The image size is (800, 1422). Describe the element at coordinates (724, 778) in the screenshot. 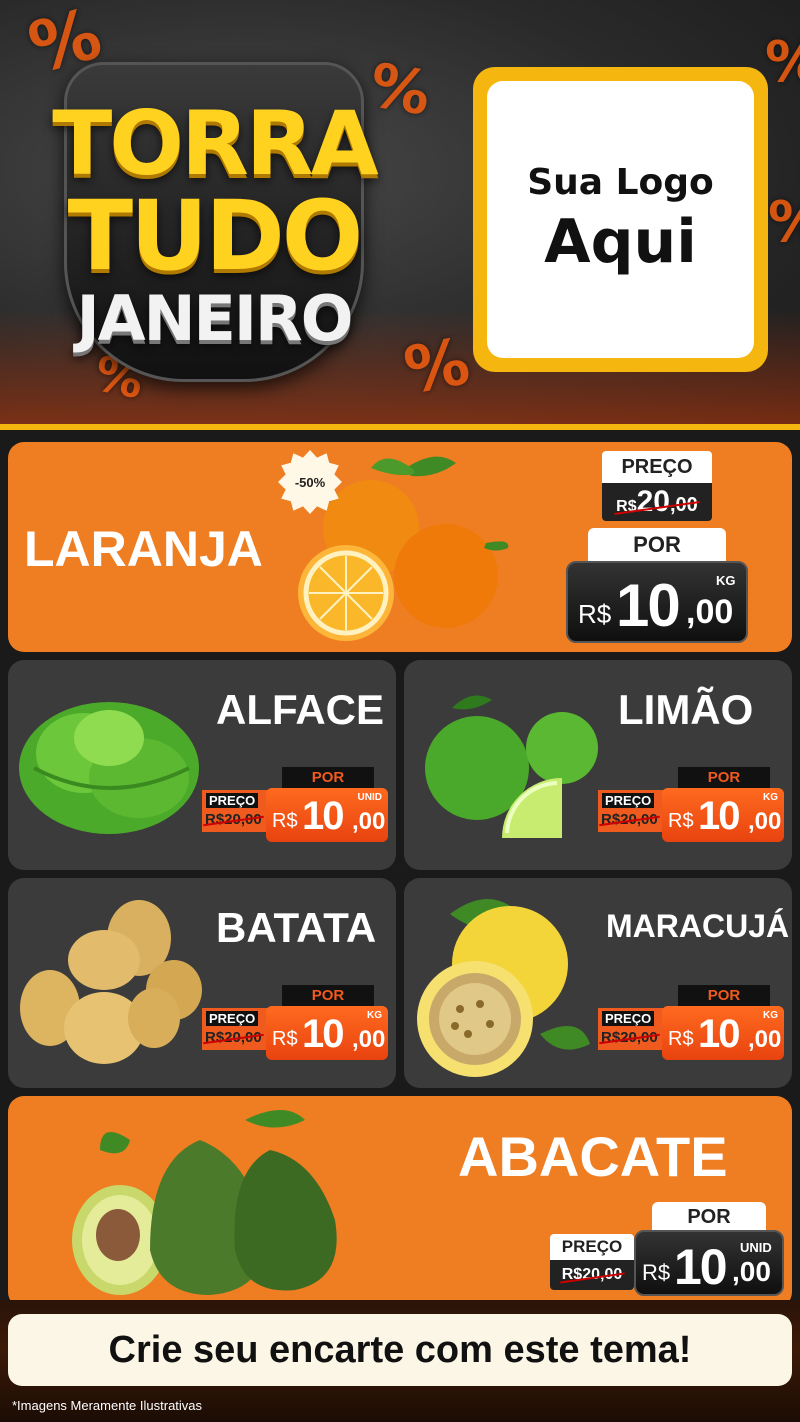

I see `por-label-limao: POR` at that location.